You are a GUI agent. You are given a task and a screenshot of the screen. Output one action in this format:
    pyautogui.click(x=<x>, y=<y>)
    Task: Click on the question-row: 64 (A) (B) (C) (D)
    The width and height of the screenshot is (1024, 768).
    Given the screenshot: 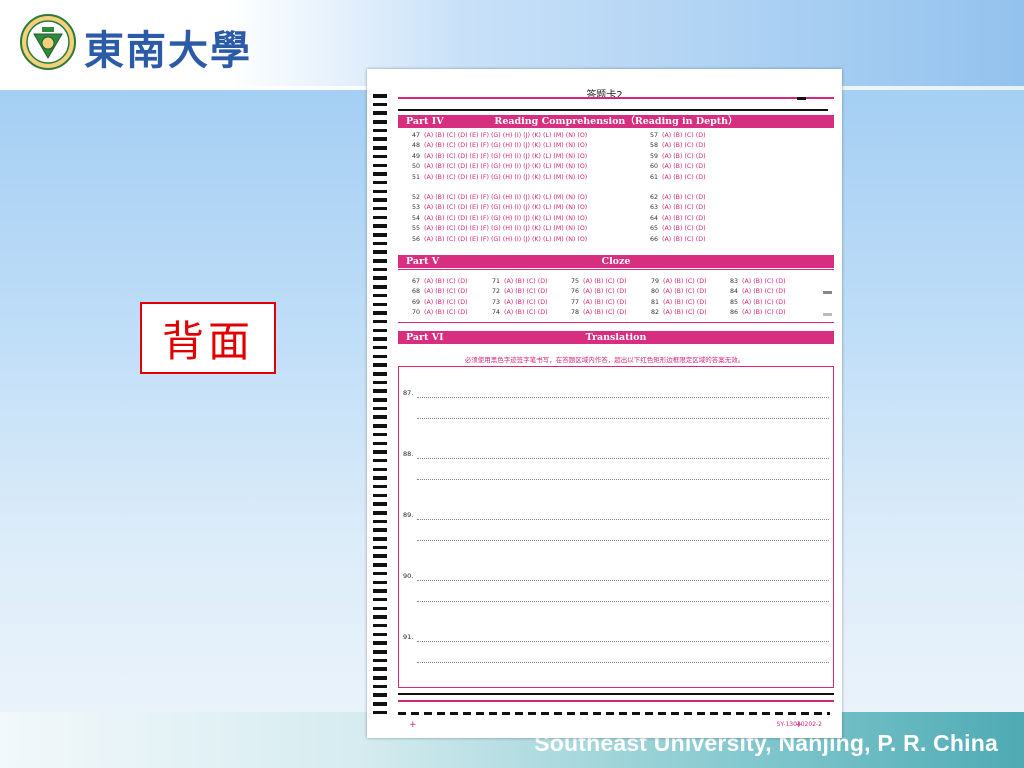 What is the action you would take?
    pyautogui.click(x=678, y=219)
    